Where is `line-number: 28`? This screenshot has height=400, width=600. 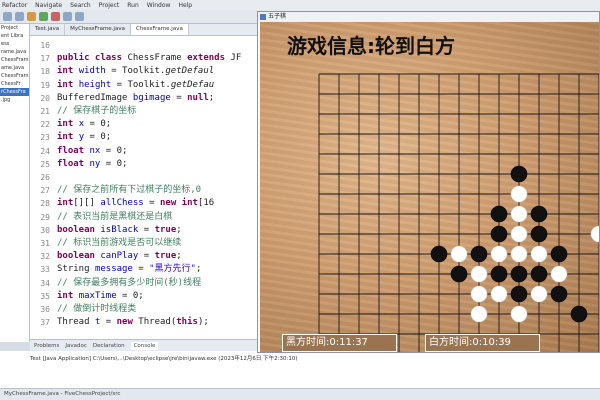 line-number: 28 is located at coordinates (45, 204).